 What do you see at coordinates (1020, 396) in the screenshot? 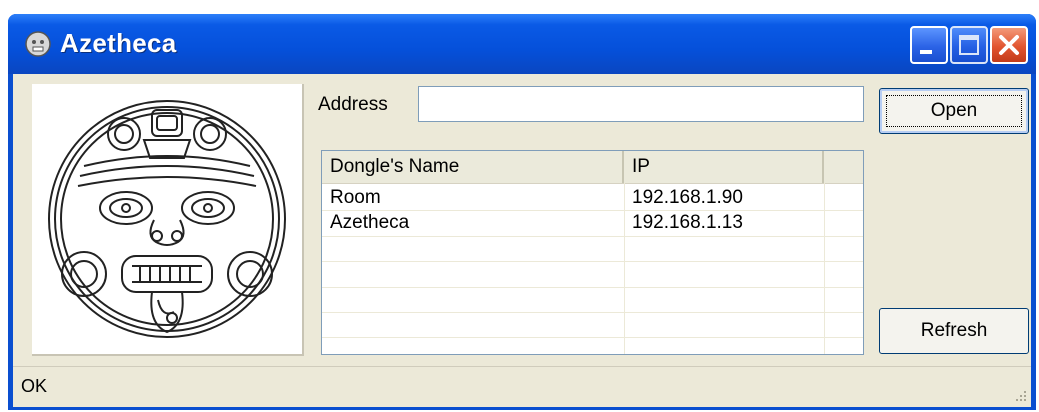
I see `resize-grip-icon` at bounding box center [1020, 396].